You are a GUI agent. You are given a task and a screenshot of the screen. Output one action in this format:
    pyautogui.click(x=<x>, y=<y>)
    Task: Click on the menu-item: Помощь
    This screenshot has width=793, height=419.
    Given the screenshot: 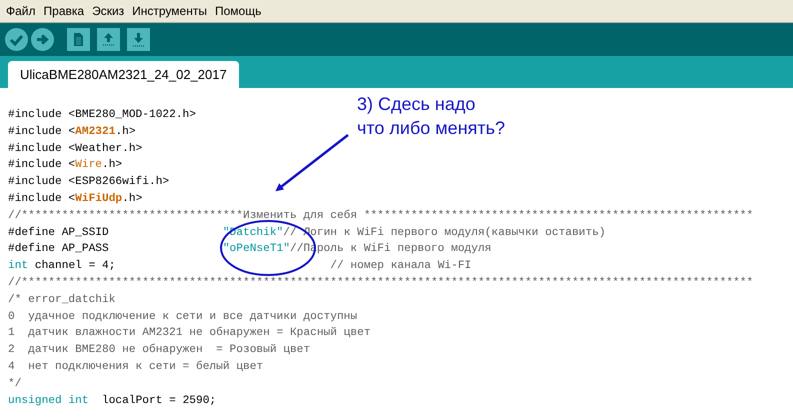 What is the action you would take?
    pyautogui.click(x=240, y=11)
    